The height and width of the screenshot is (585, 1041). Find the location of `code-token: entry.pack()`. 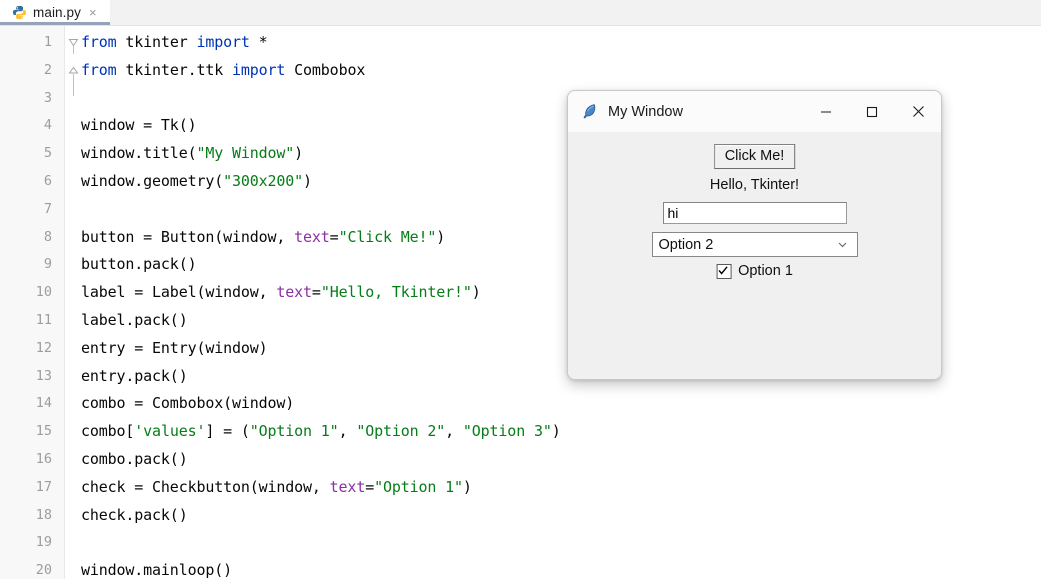

code-token: entry.pack() is located at coordinates (134, 375).